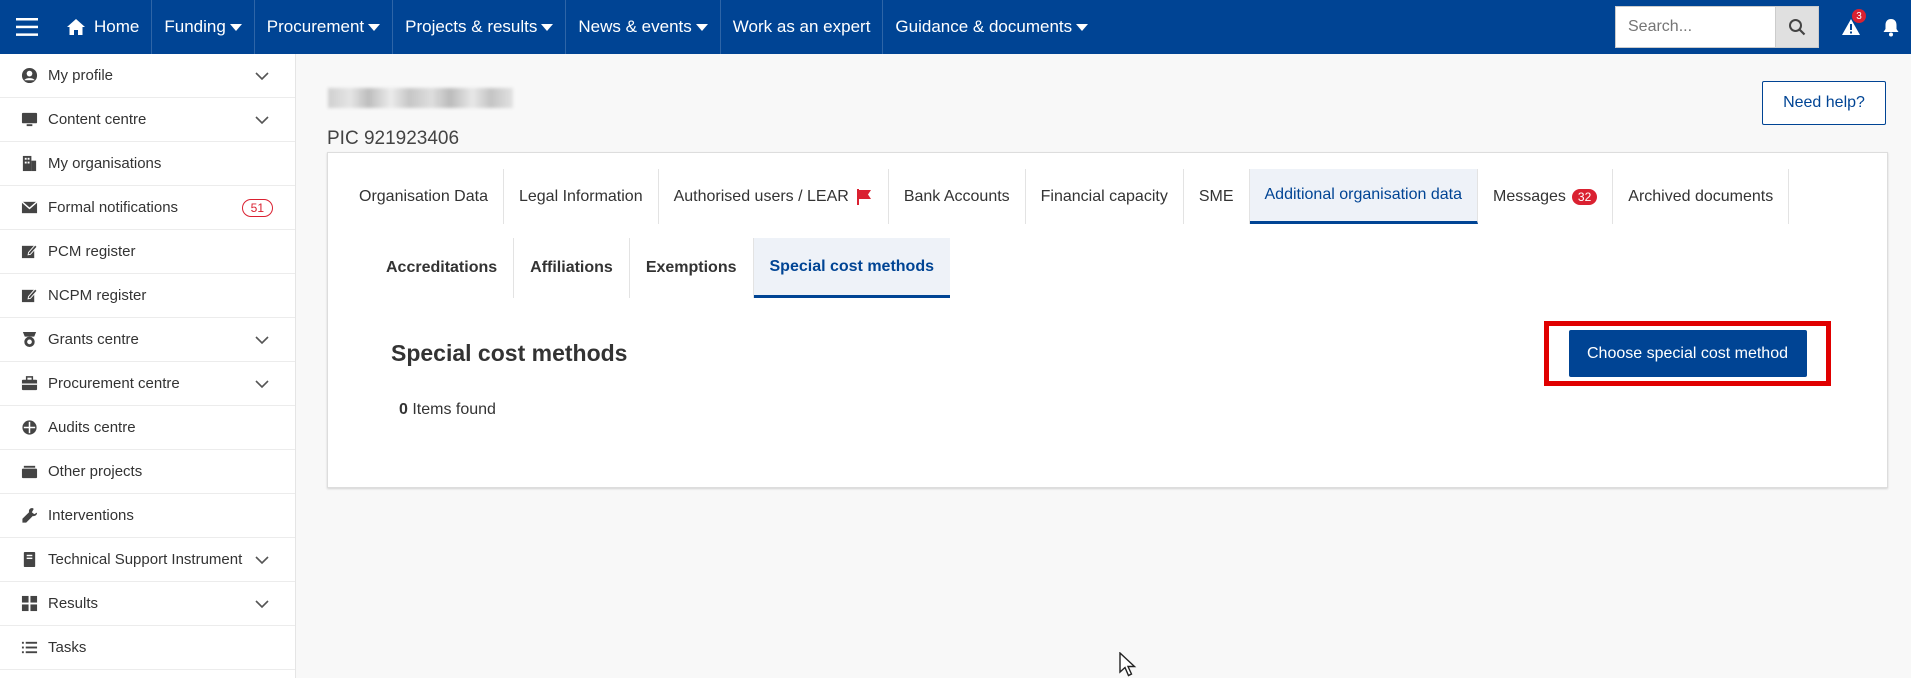  I want to click on tab-organisation-data: Organisation Data, so click(424, 196).